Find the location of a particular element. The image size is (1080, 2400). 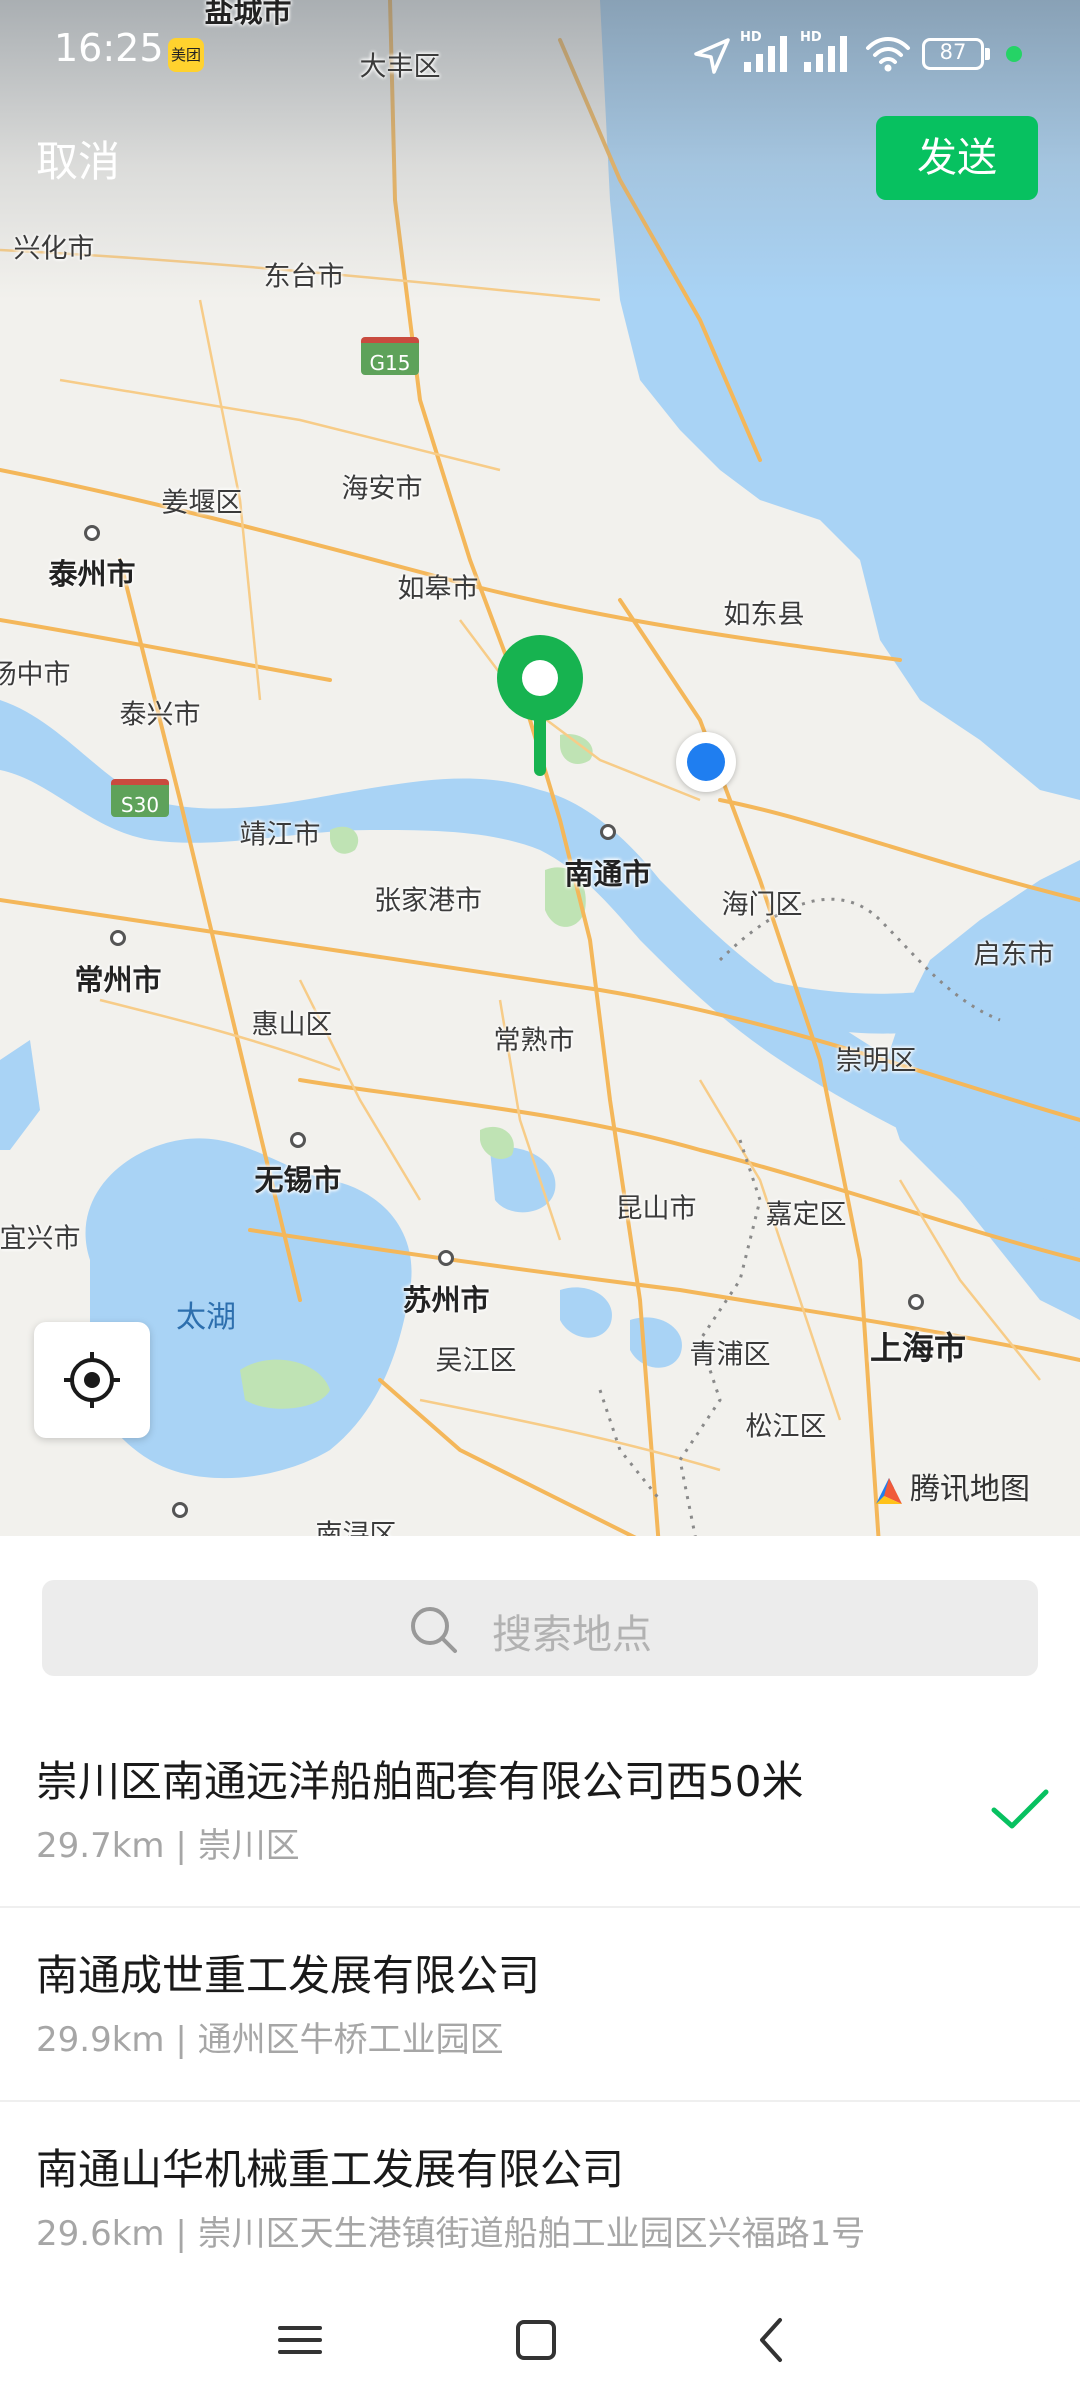

list-item: 南通成世重工发展有限公司 29.9km | 通州区牛桥工业园区 is located at coordinates (540, 2005).